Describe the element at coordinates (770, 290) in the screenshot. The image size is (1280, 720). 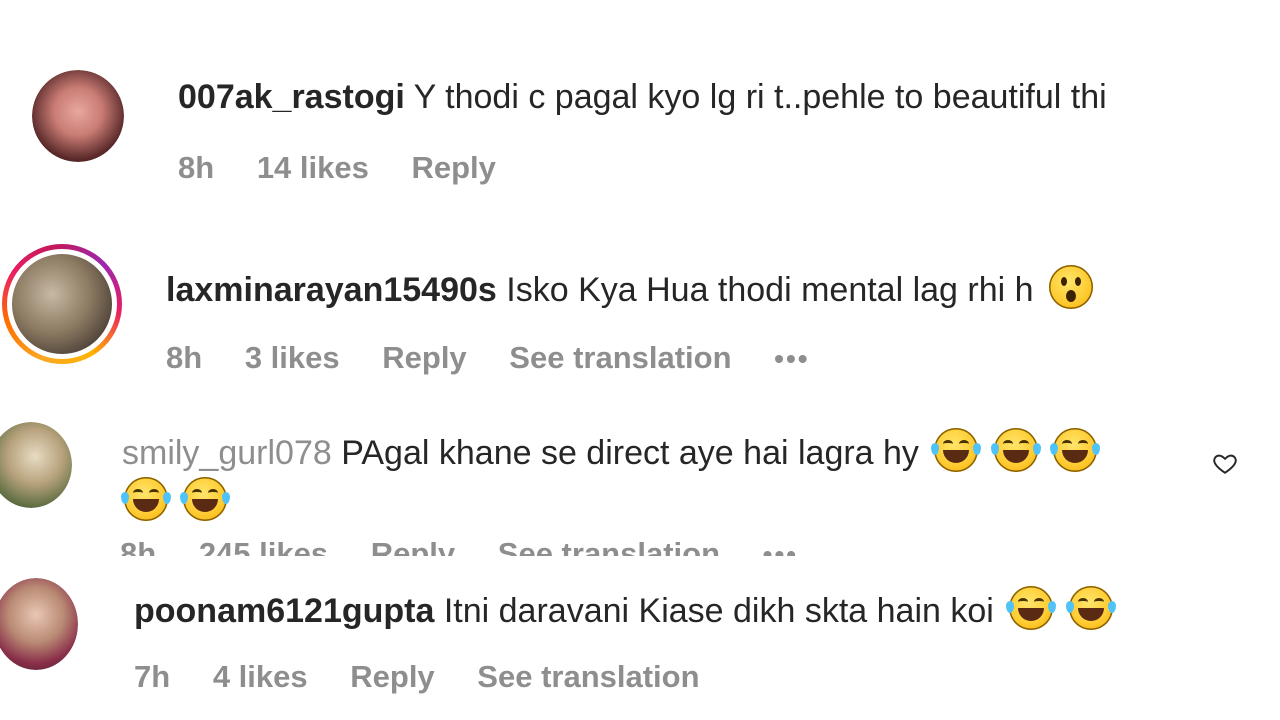
I see `comment-text: Isko Kya Hua thodi mental lag rhi h` at that location.